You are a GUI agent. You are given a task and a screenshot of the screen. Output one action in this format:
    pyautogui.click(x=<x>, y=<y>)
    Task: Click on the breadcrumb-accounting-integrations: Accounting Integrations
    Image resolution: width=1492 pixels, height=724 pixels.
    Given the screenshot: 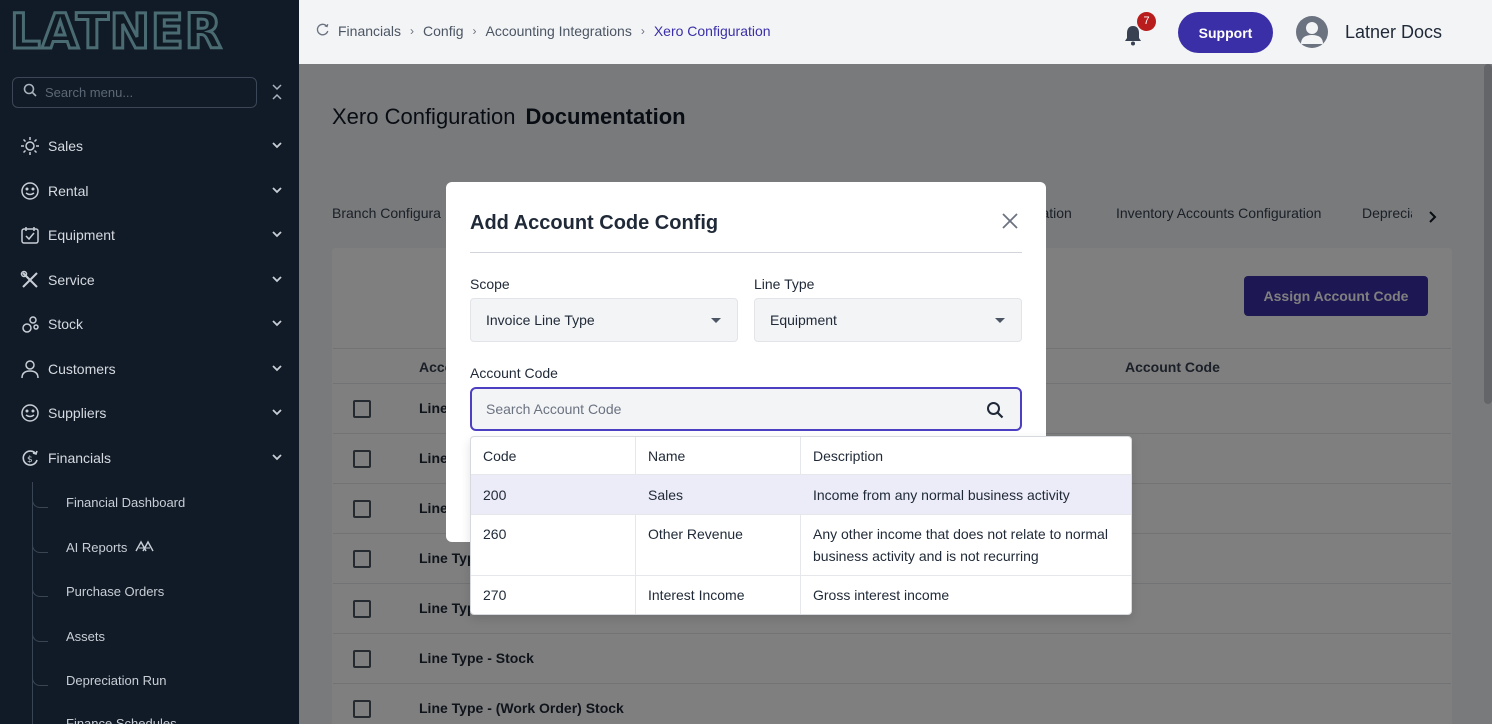 What is the action you would take?
    pyautogui.click(x=559, y=31)
    